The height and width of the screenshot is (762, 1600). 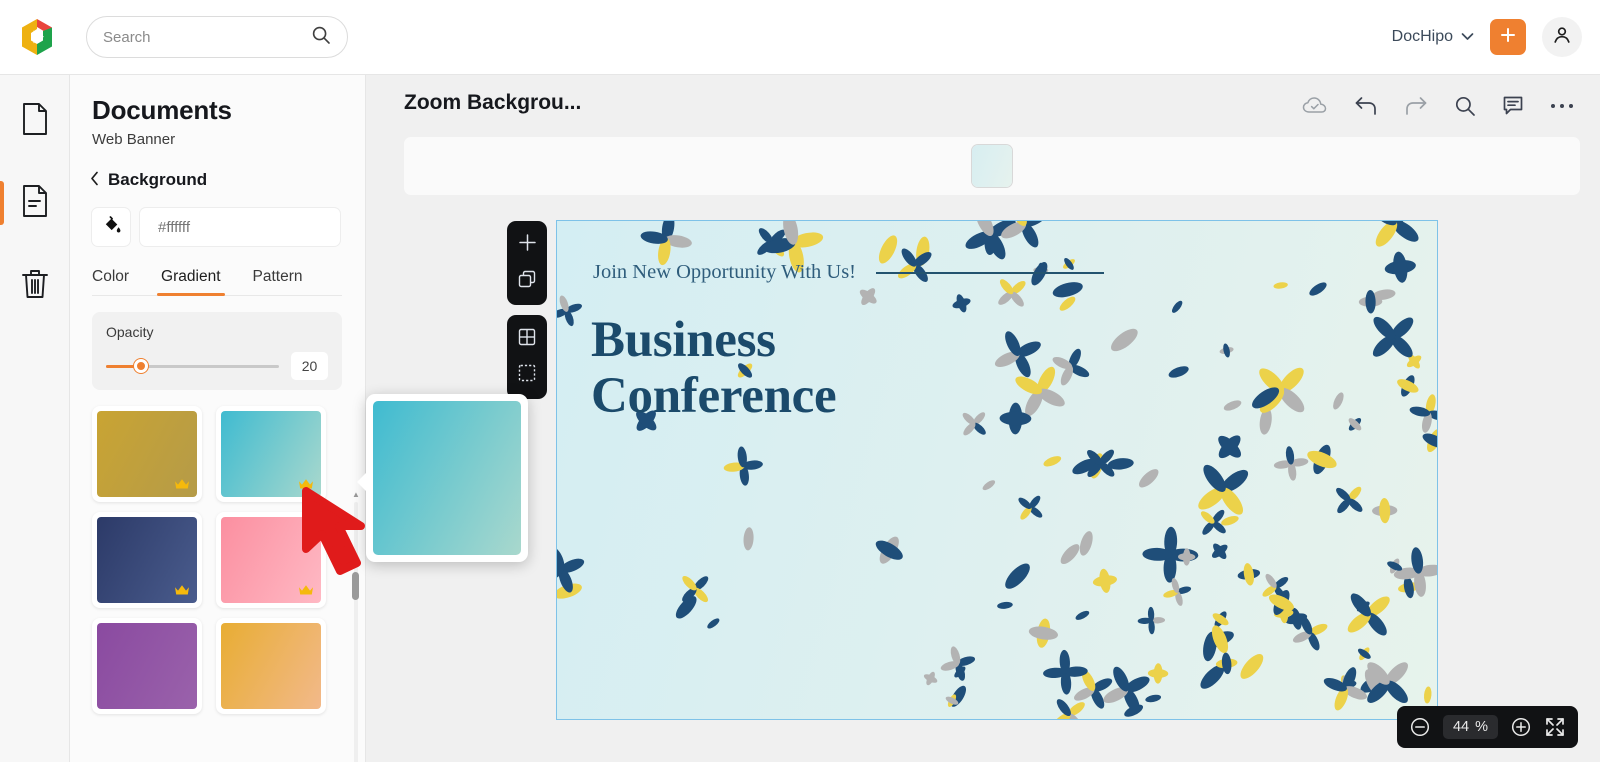 I want to click on back-to-background-button: Background, so click(x=227, y=180).